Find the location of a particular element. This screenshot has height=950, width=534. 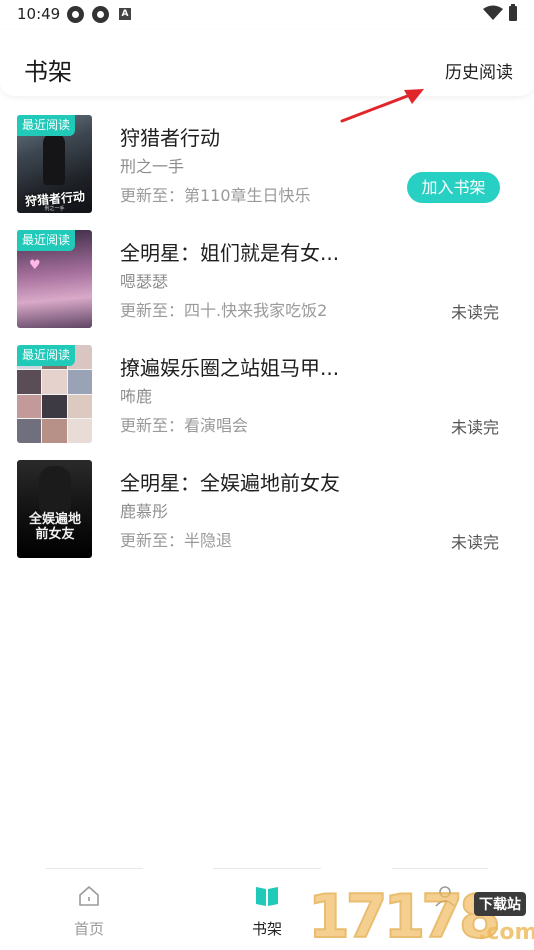

book-cover: 最近阅读 狩猎者行动 刑之一手 is located at coordinates (54, 164).